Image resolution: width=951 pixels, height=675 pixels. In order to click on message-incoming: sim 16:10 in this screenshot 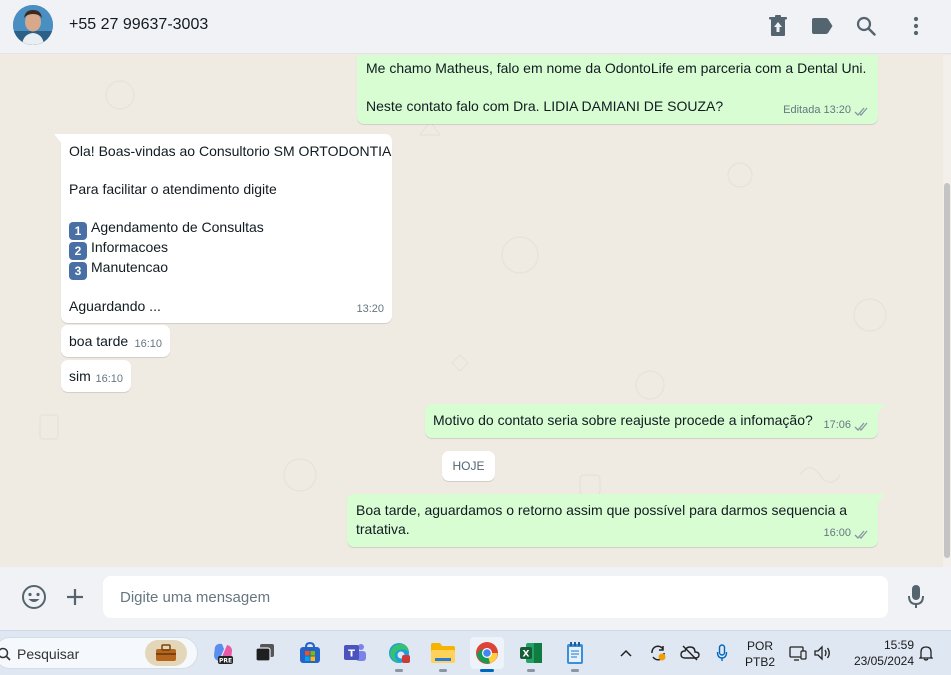, I will do `click(96, 376)`.